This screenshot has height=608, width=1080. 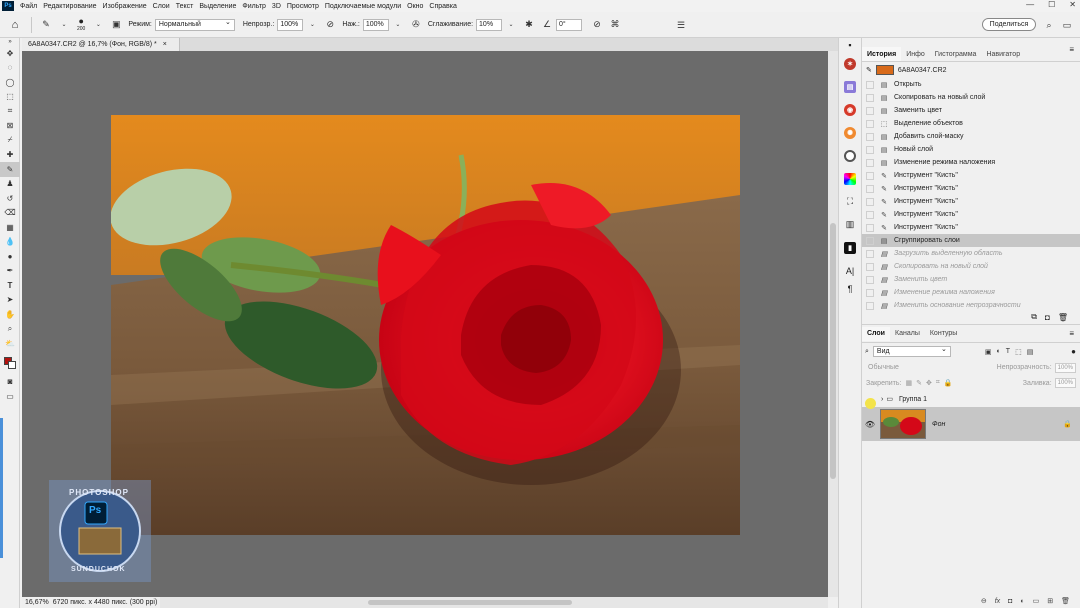 I want to click on menu-file: Файл, so click(x=28, y=6).